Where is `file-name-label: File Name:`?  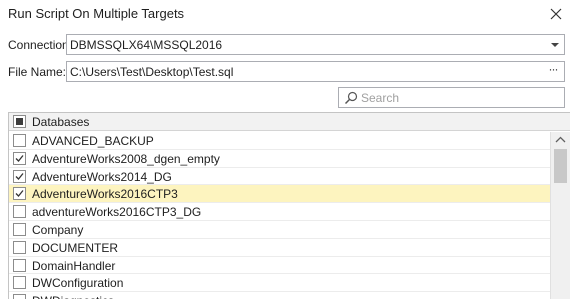 file-name-label: File Name: is located at coordinates (37, 72).